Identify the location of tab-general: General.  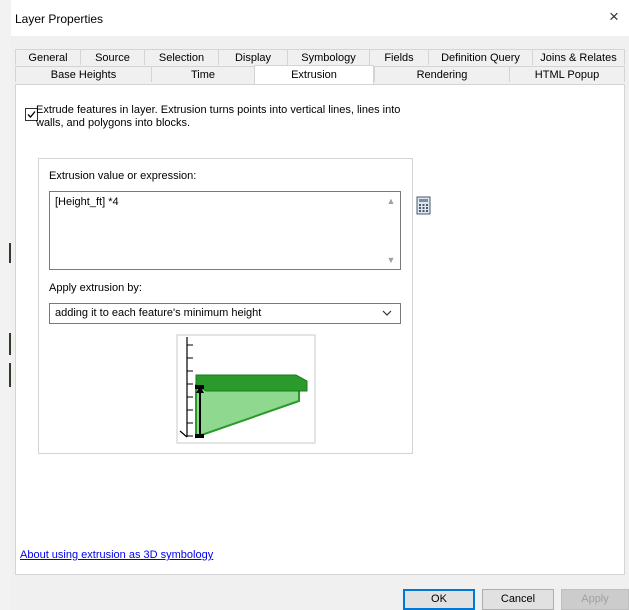
(47, 57).